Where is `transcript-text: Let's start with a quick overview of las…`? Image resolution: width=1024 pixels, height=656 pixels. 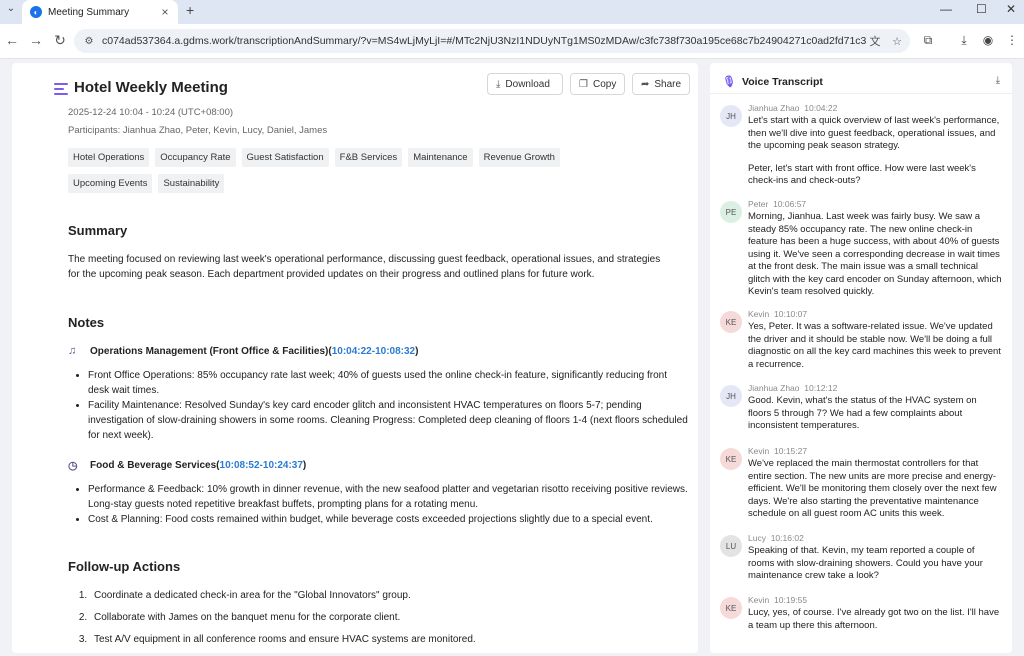
transcript-text: Let's start with a quick overview of las… is located at coordinates (874, 150).